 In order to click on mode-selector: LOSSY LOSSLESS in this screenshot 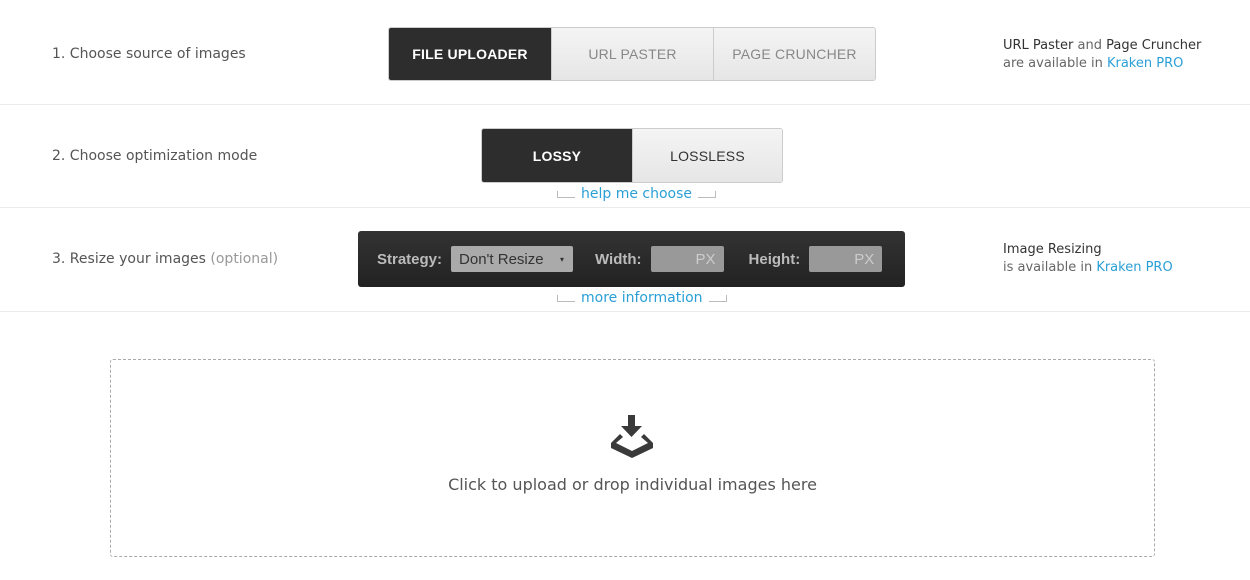, I will do `click(632, 155)`.